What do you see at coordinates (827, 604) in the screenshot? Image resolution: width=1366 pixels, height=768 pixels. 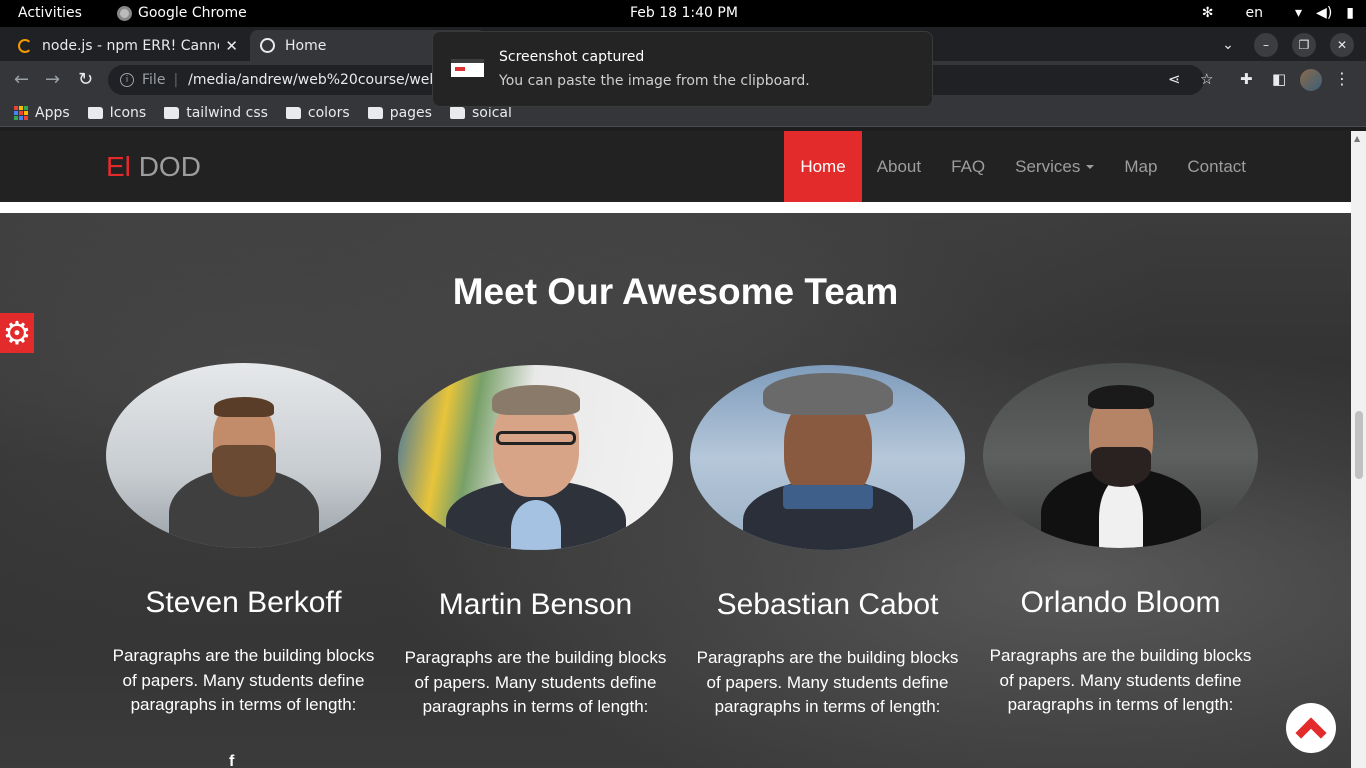 I see `member-name: Sebastian Cabot` at bounding box center [827, 604].